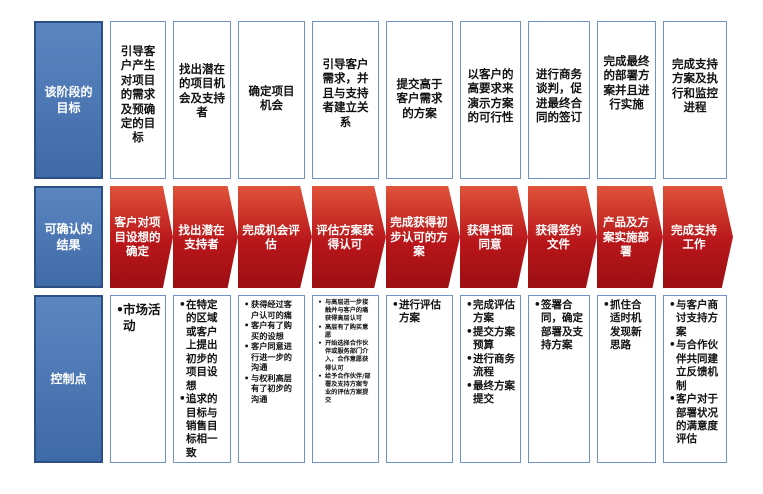  What do you see at coordinates (626, 100) in the screenshot?
I see `stage-8-goal: 完成最终的部署方案并且进行实施` at bounding box center [626, 100].